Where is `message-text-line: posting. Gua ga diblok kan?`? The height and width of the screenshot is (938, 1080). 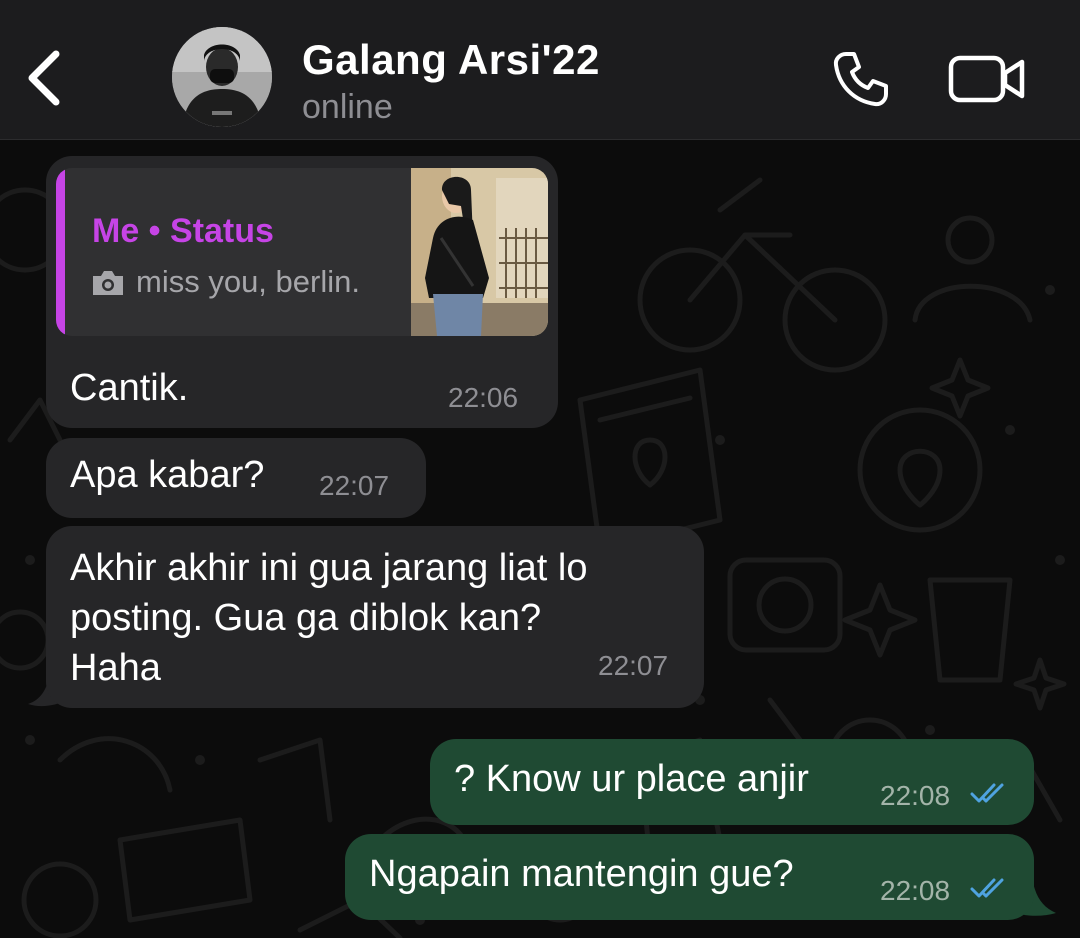
message-text-line: posting. Gua ga diblok kan? is located at coordinates (306, 618).